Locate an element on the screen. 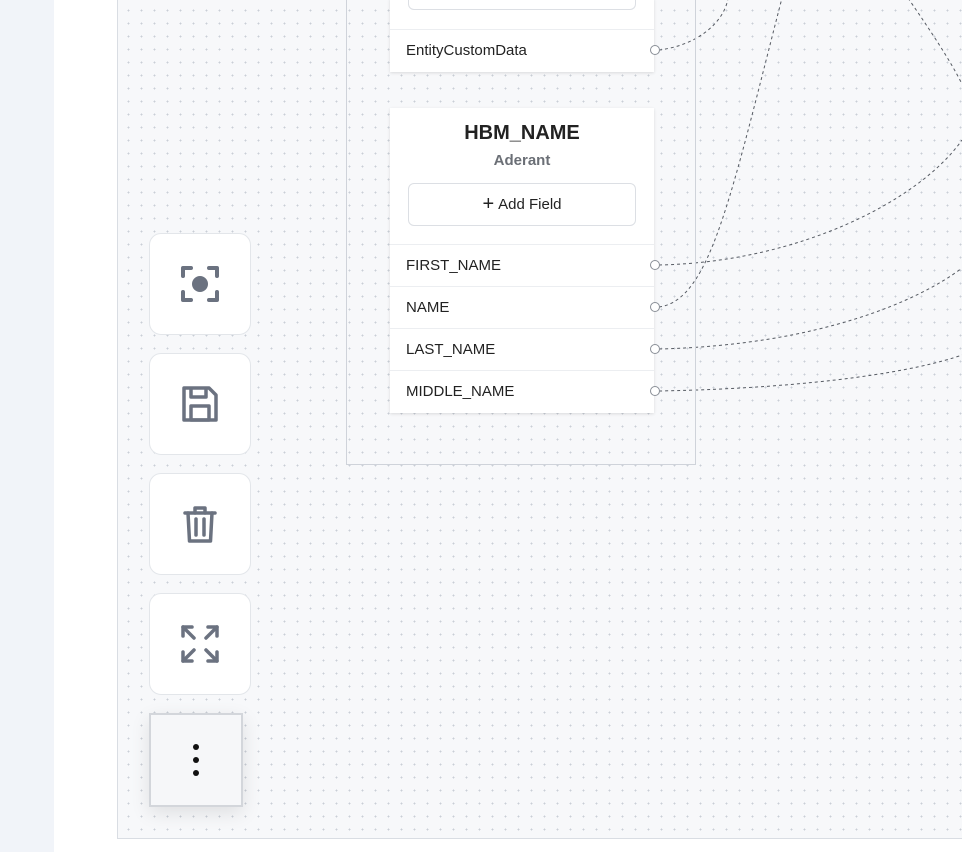  focus-target-icon is located at coordinates (200, 284).